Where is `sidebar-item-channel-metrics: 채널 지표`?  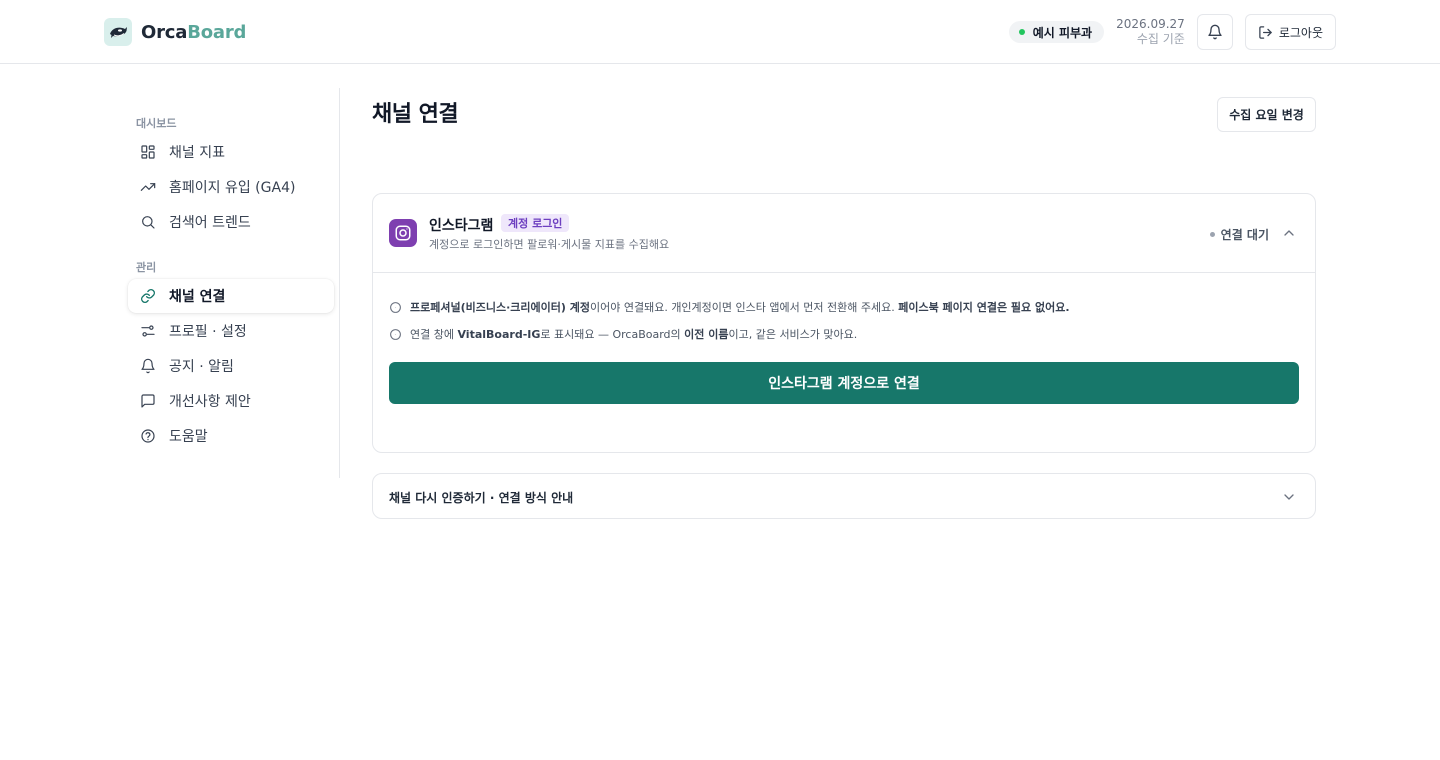 sidebar-item-channel-metrics: 채널 지표 is located at coordinates (231, 152).